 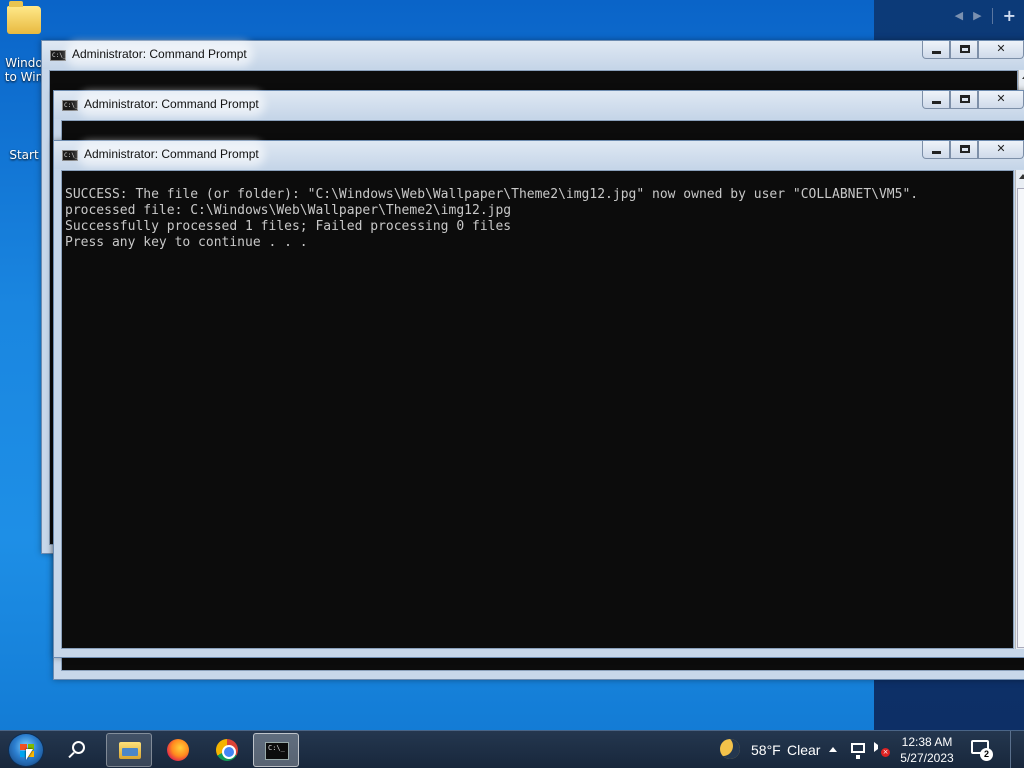 I want to click on search-icon, so click(x=78, y=747).